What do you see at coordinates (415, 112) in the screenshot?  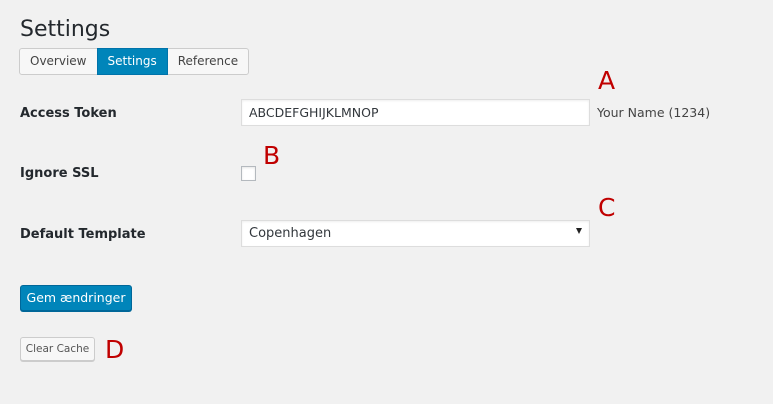 I see `access-token-input` at bounding box center [415, 112].